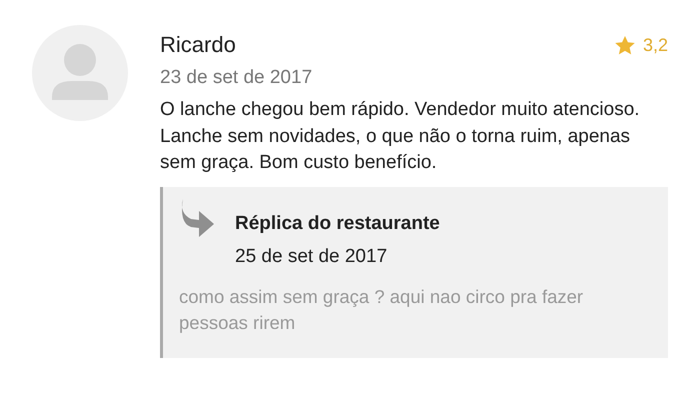  Describe the element at coordinates (400, 136) in the screenshot. I see `review-text: O lanche chegou bem rápido. Vendedor muito atencioso. Lanche sem novidades, o que não o torna ruim, apenas sem graça. Bom custo benefício.` at that location.